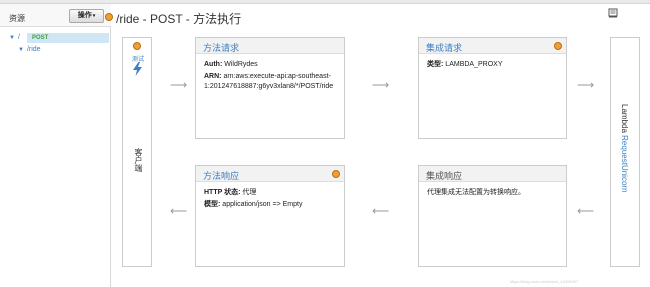  Describe the element at coordinates (212, 204) in the screenshot. I see `model-key: 模型:` at that location.